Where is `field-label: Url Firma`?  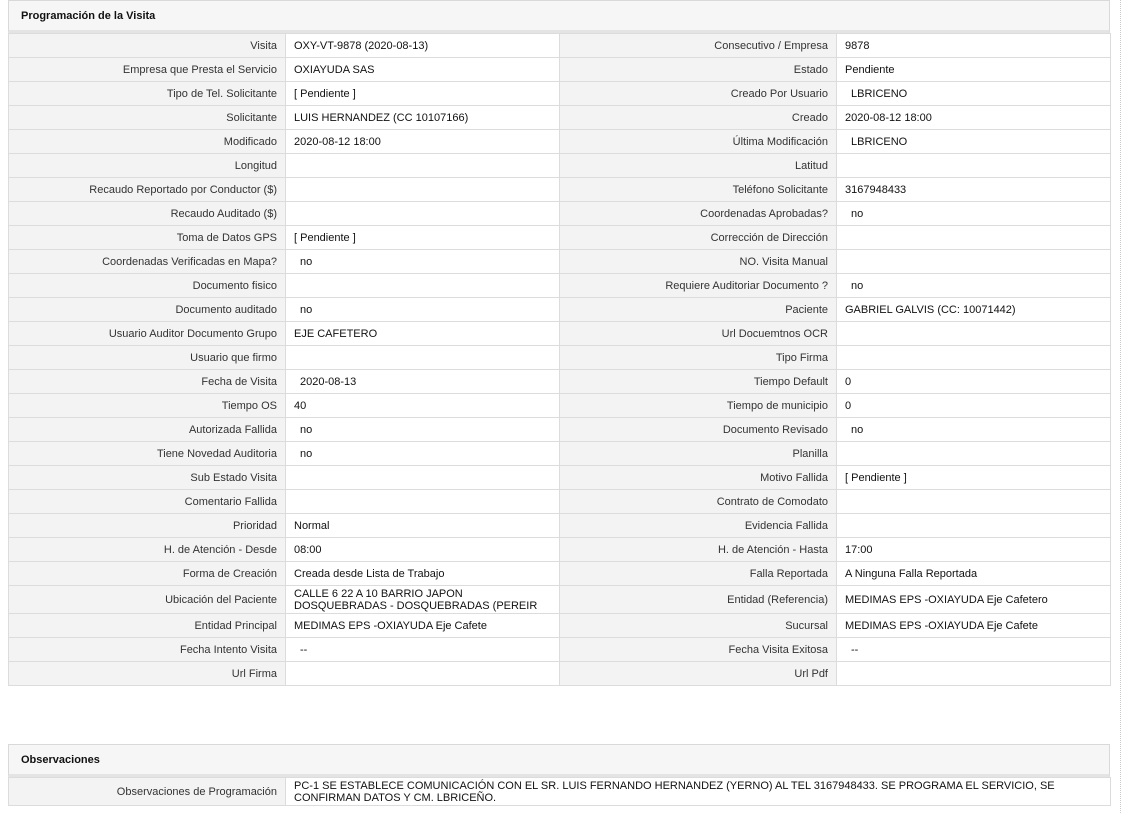
field-label: Url Firma is located at coordinates (147, 673).